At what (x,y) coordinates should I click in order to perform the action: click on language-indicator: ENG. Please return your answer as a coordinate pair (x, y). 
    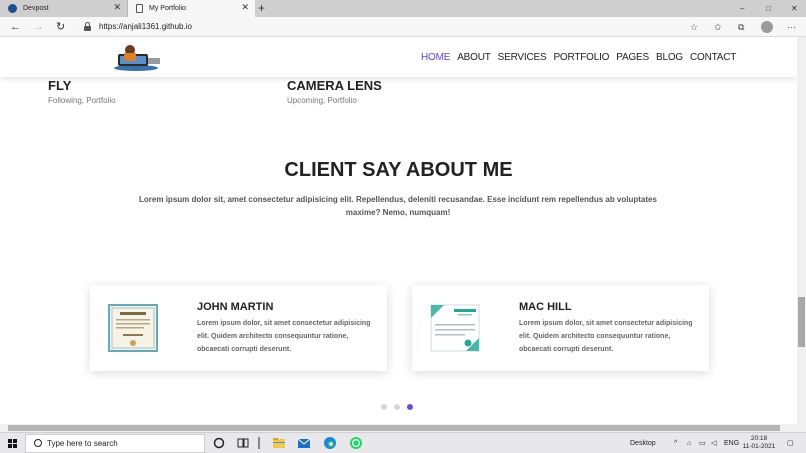
    Looking at the image, I should click on (731, 443).